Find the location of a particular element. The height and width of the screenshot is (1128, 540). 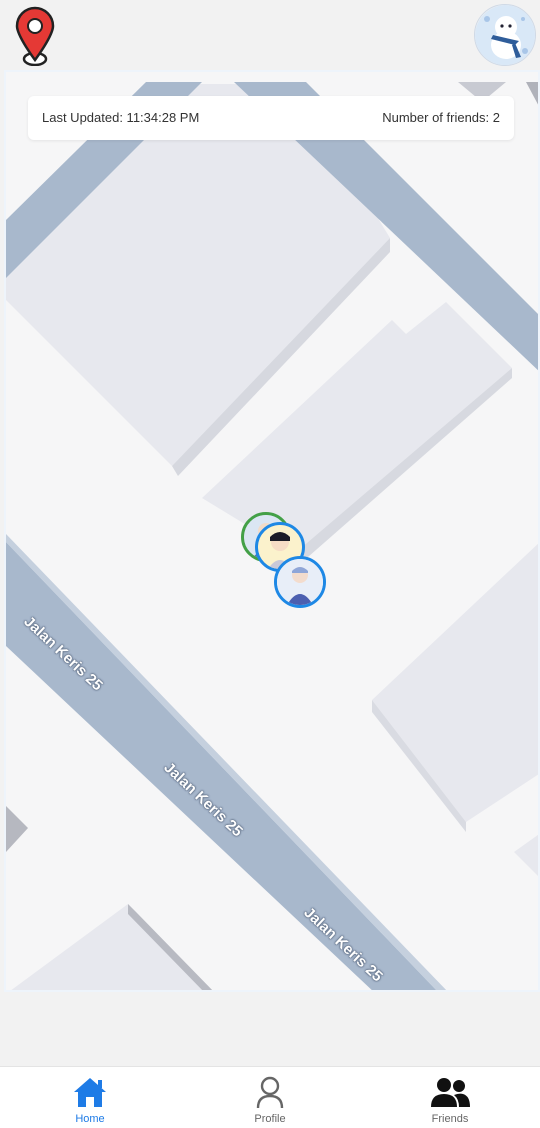

map-pin-icon is located at coordinates (35, 36).